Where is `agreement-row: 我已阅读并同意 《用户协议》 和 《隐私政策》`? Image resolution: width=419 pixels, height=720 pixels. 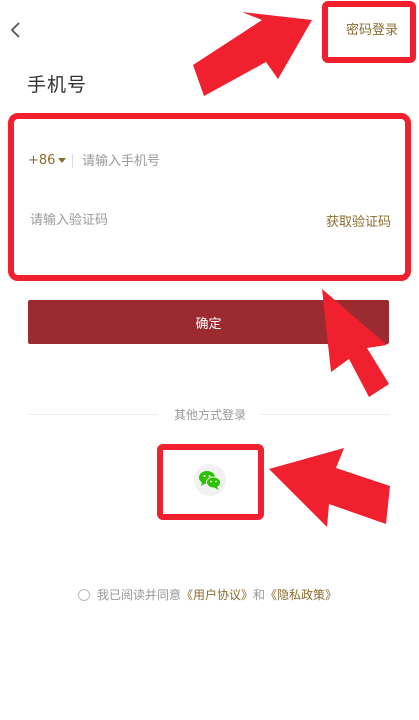 agreement-row: 我已阅读并同意 《用户协议》 和 《隐私政策》 is located at coordinates (207, 594).